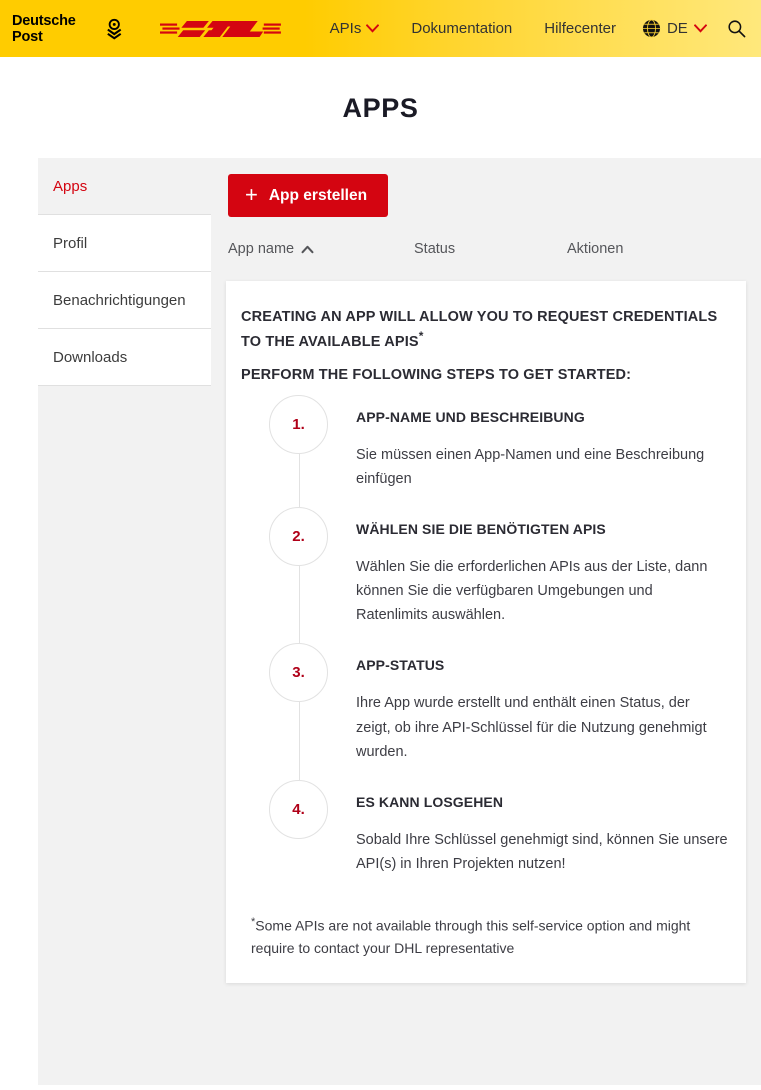  I want to click on deutsche-post-logo: Deutsche Post, so click(69, 29).